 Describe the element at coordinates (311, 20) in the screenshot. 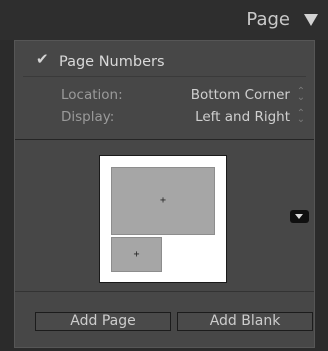

I see `triangle-down-icon` at that location.